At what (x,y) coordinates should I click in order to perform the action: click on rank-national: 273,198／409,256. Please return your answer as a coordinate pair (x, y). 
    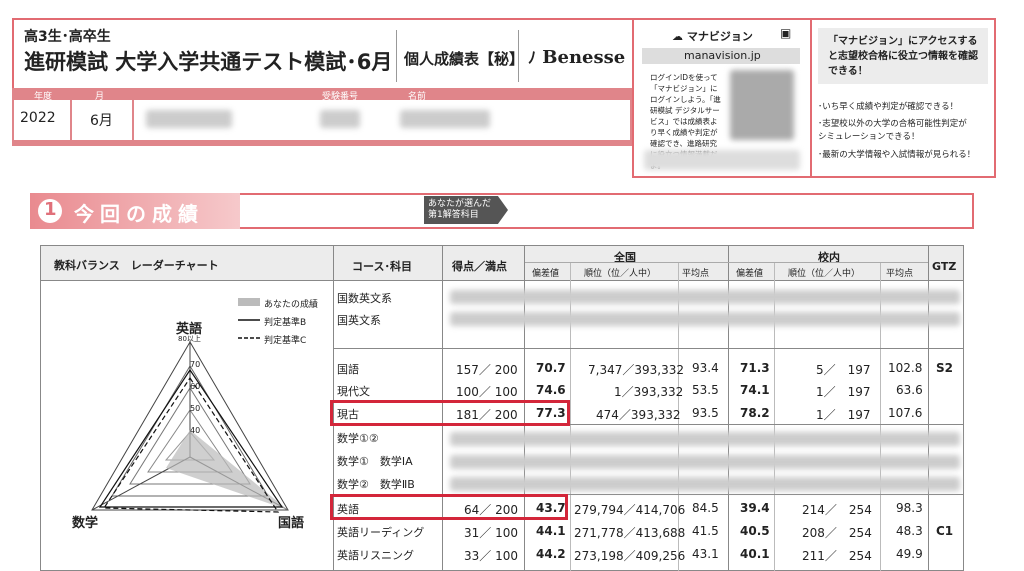
    Looking at the image, I should click on (630, 556).